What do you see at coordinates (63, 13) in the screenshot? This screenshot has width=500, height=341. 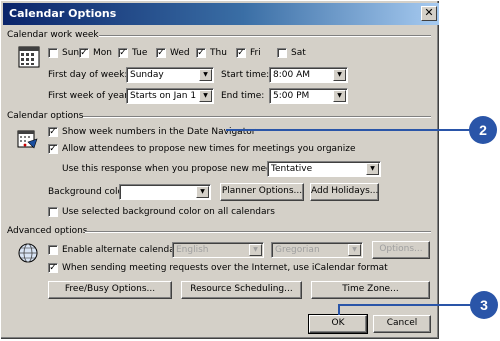 I see `window-title: Calendar Options` at bounding box center [63, 13].